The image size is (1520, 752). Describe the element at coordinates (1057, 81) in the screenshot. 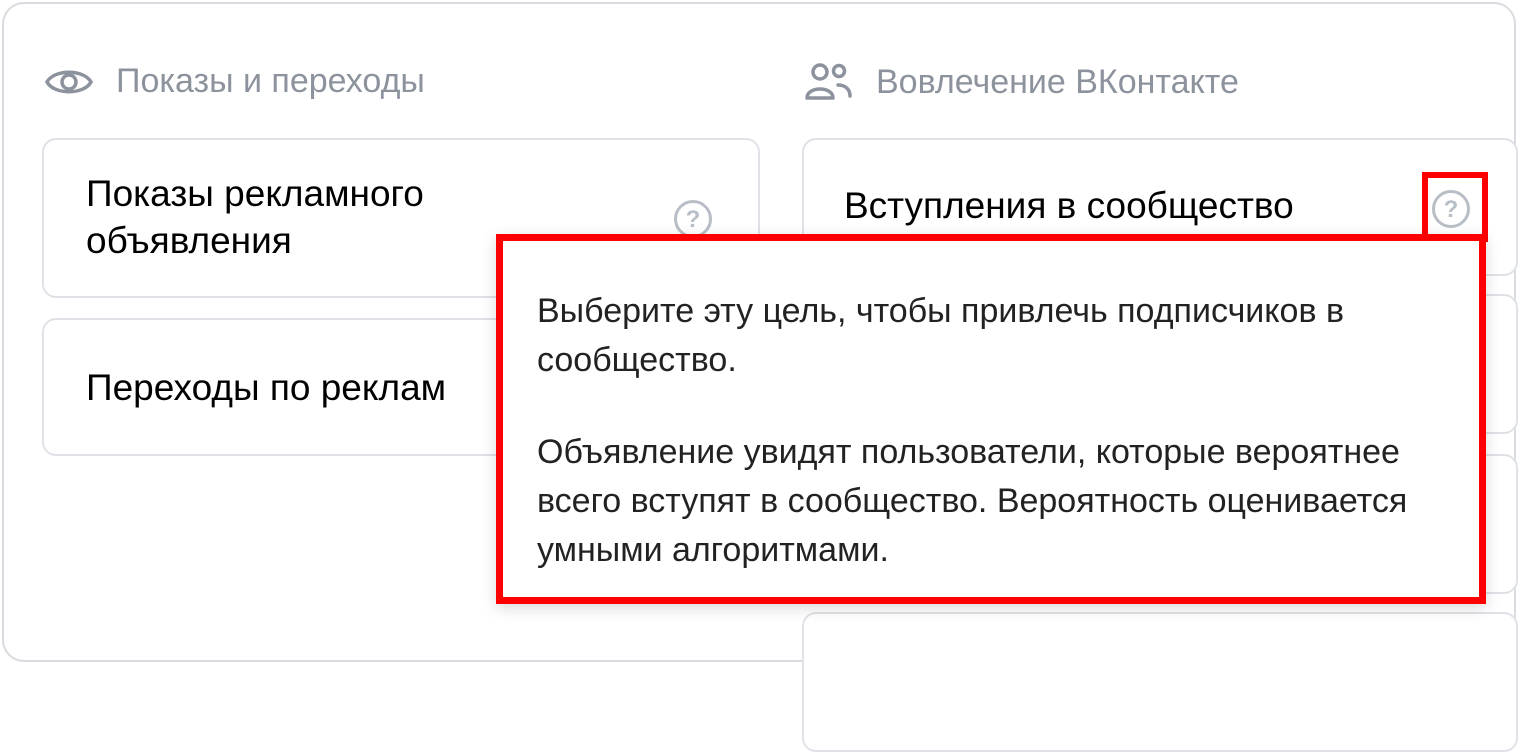

I see `section-title: Вовлечение ВКонтакте` at that location.